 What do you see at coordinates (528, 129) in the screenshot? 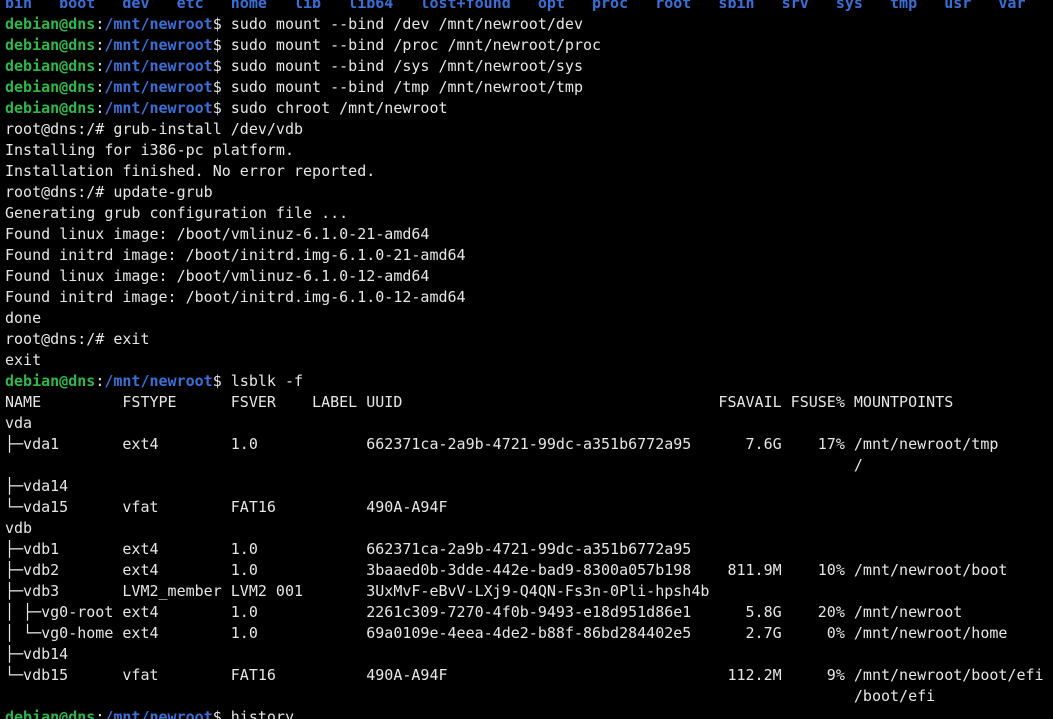
I see `root-command-line: root@dns:/# grub-install /dev/vdb` at bounding box center [528, 129].